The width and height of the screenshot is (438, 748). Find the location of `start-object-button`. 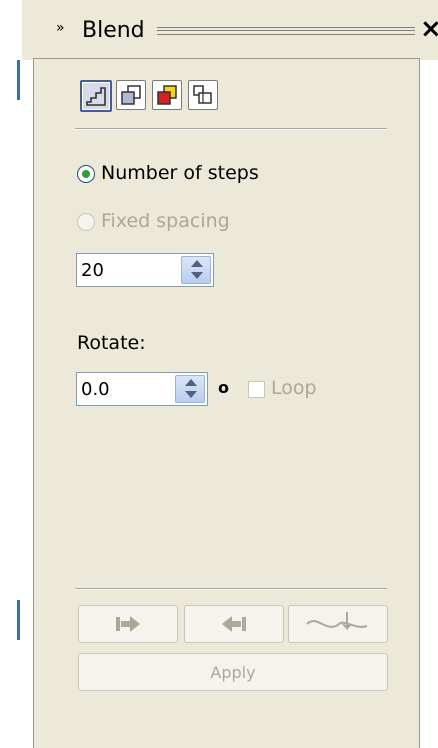

start-object-button is located at coordinates (128, 624).